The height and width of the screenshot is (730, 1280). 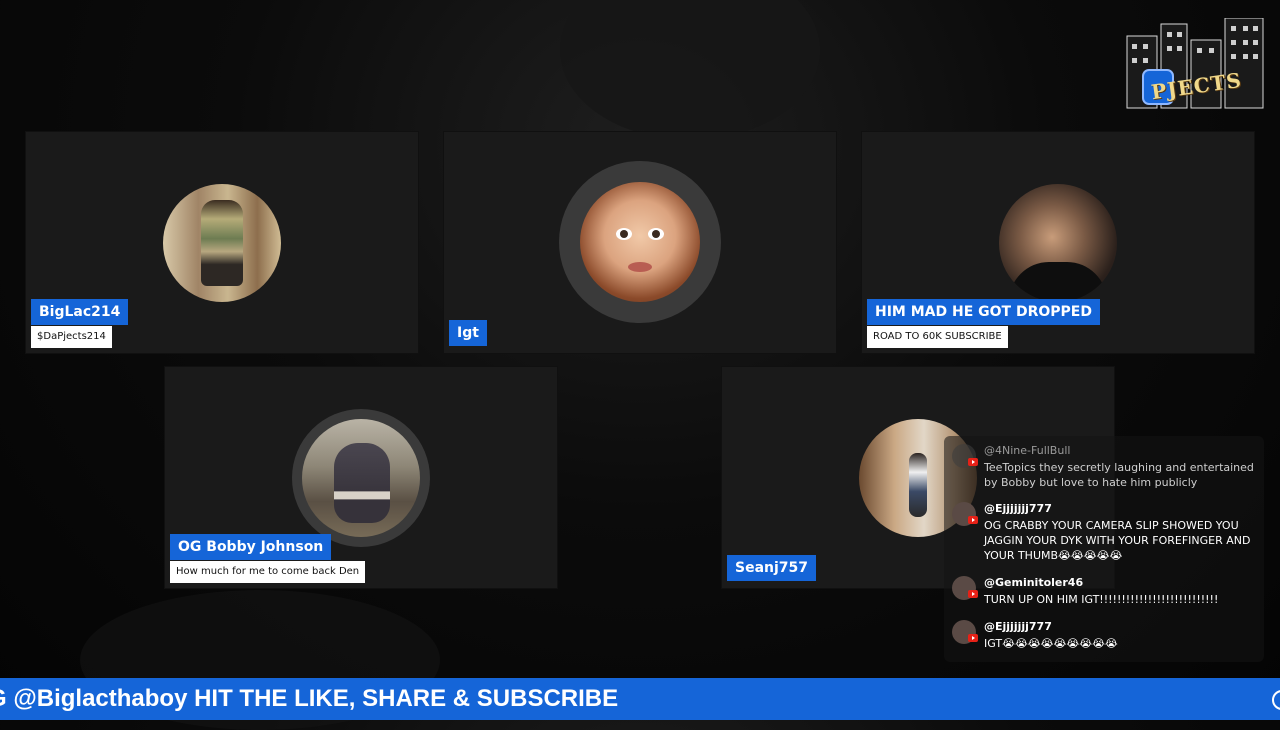 I want to click on participant-name: HIM MAD HE GOT DROPPED, so click(x=983, y=312).